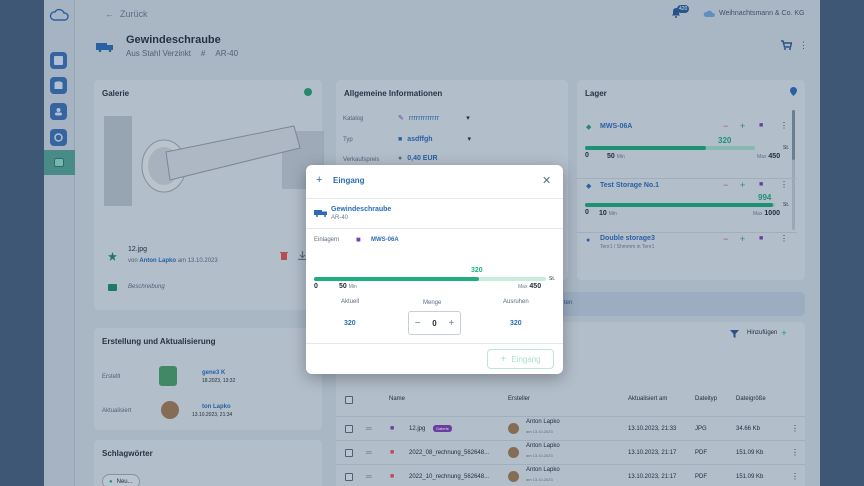 The image size is (864, 486). Describe the element at coordinates (350, 302) in the screenshot. I see `col-actual-label: Aktuell` at that location.